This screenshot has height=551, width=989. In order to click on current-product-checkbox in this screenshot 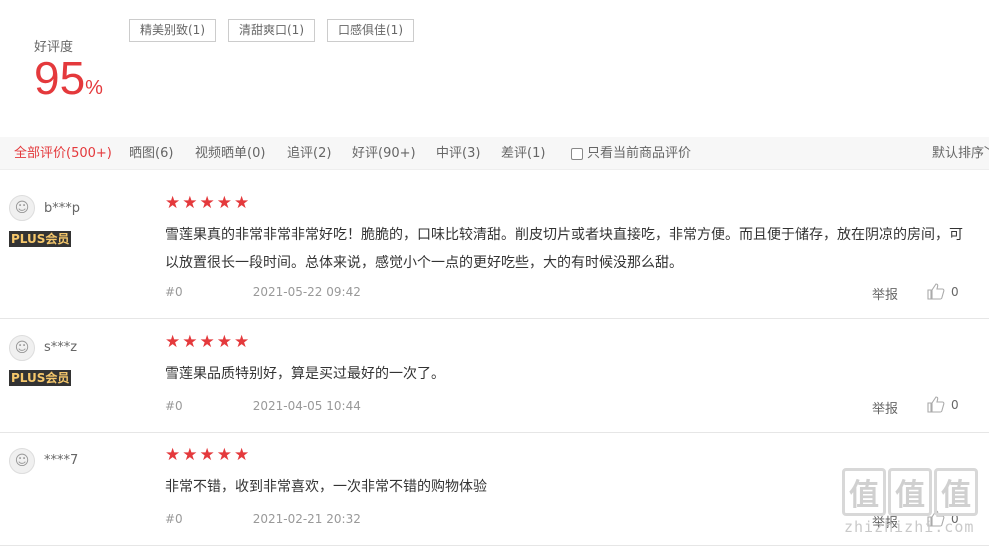, I will do `click(577, 153)`.